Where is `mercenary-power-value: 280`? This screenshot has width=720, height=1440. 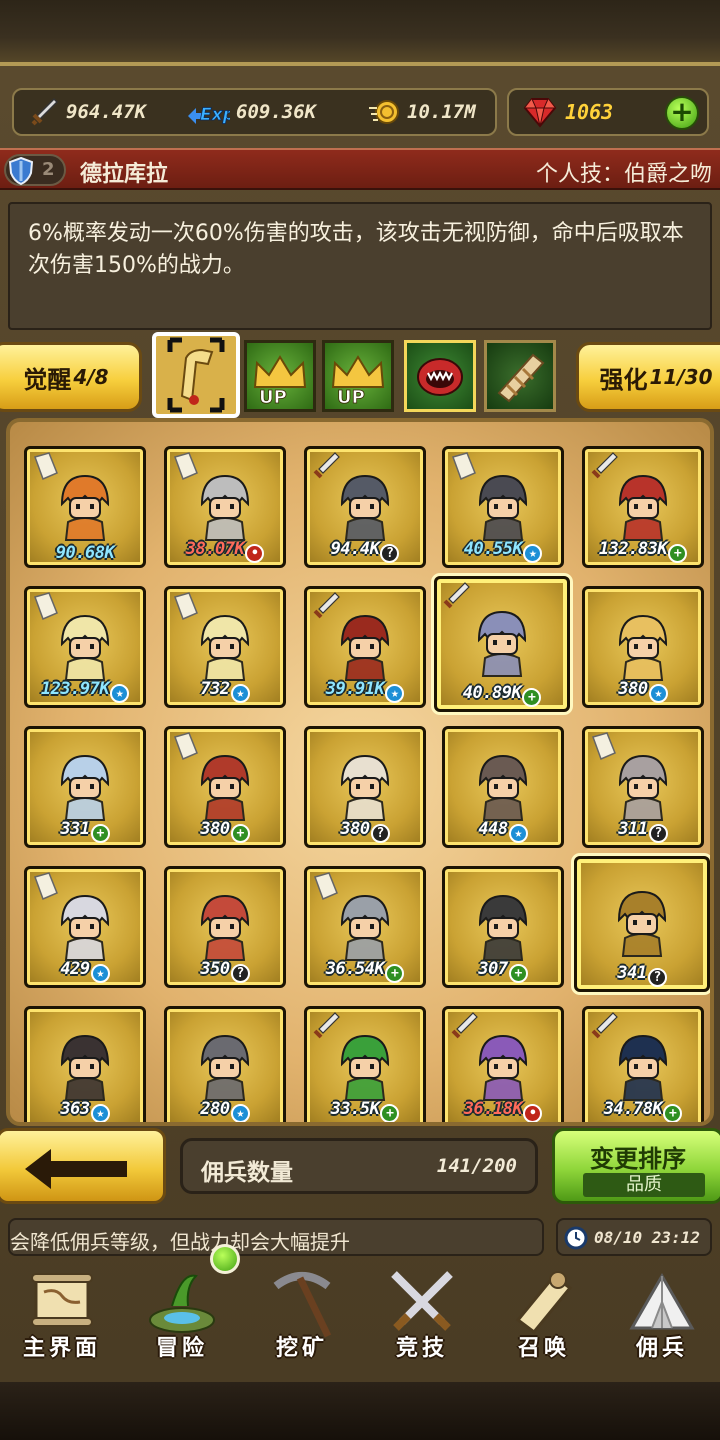
mercenary-power-value: 280 is located at coordinates (215, 1109).